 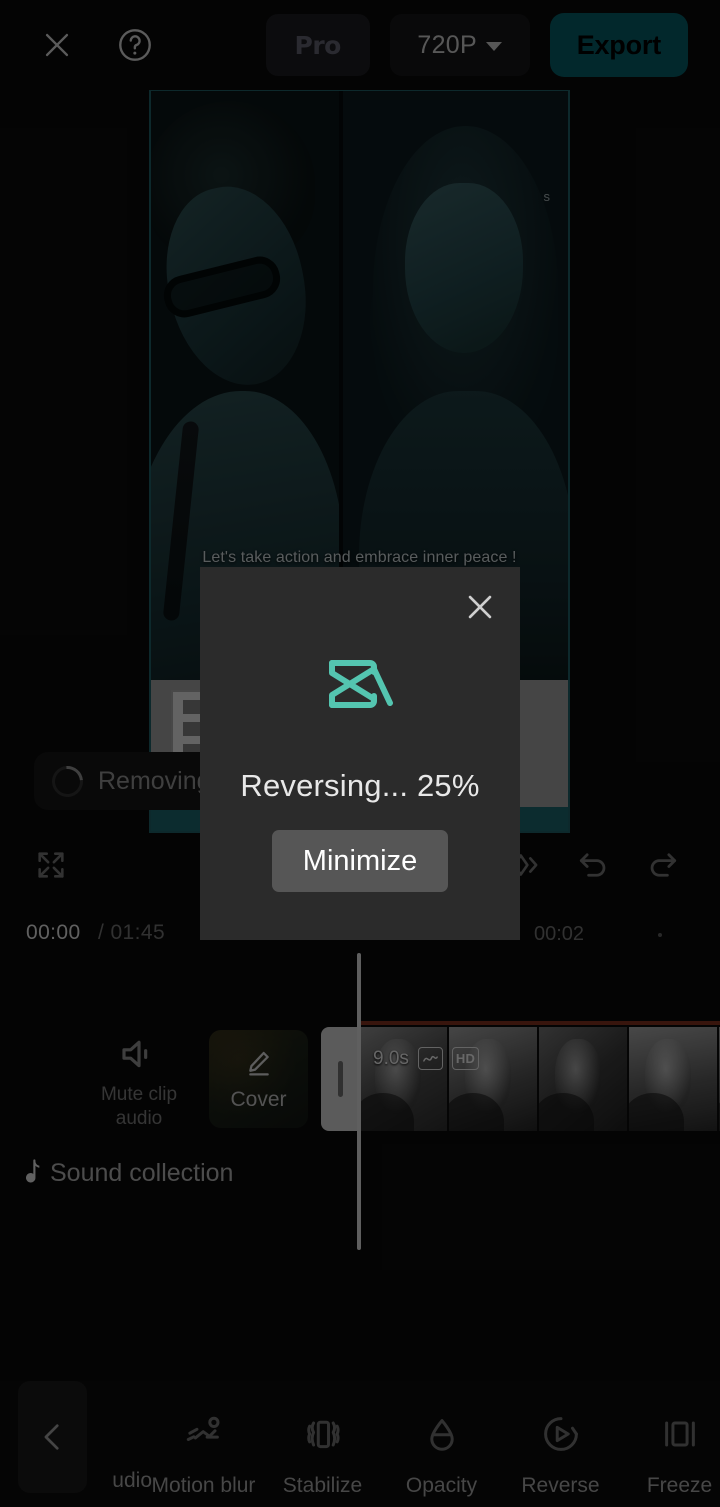 I want to click on modal-close-icon, so click(x=480, y=607).